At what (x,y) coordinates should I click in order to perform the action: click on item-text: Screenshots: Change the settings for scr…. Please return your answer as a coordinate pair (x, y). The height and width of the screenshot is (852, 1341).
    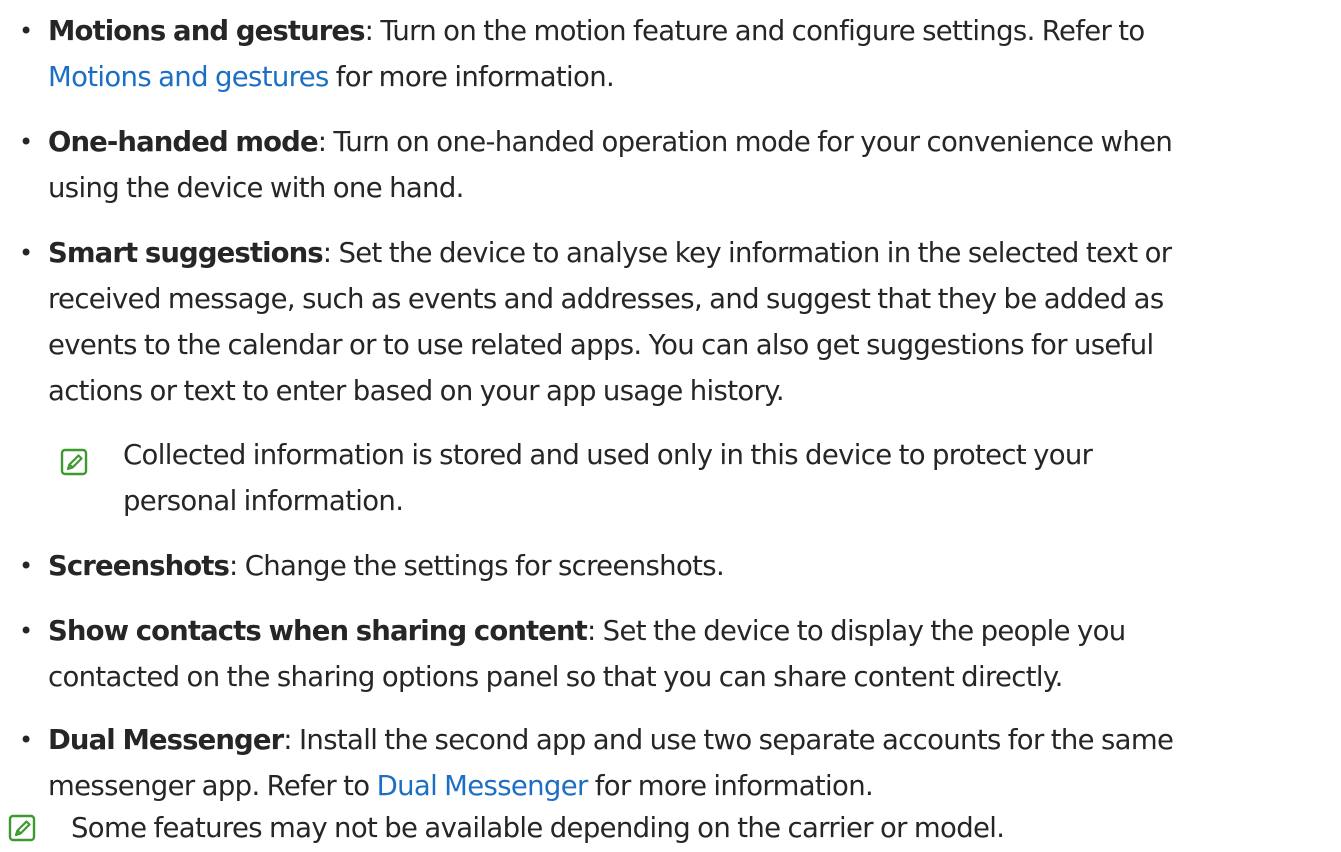
    Looking at the image, I should click on (693, 566).